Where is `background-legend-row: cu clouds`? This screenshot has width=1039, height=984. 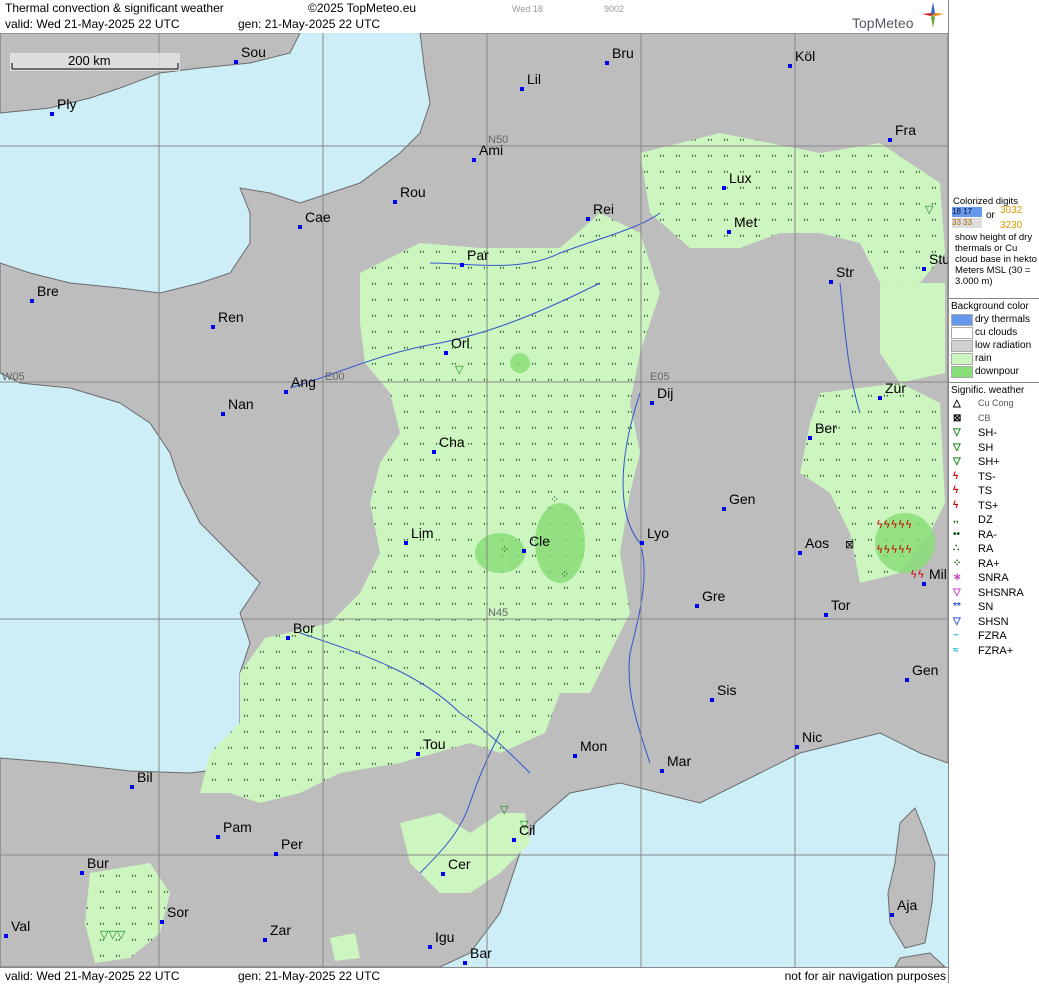 background-legend-row: cu clouds is located at coordinates (995, 333).